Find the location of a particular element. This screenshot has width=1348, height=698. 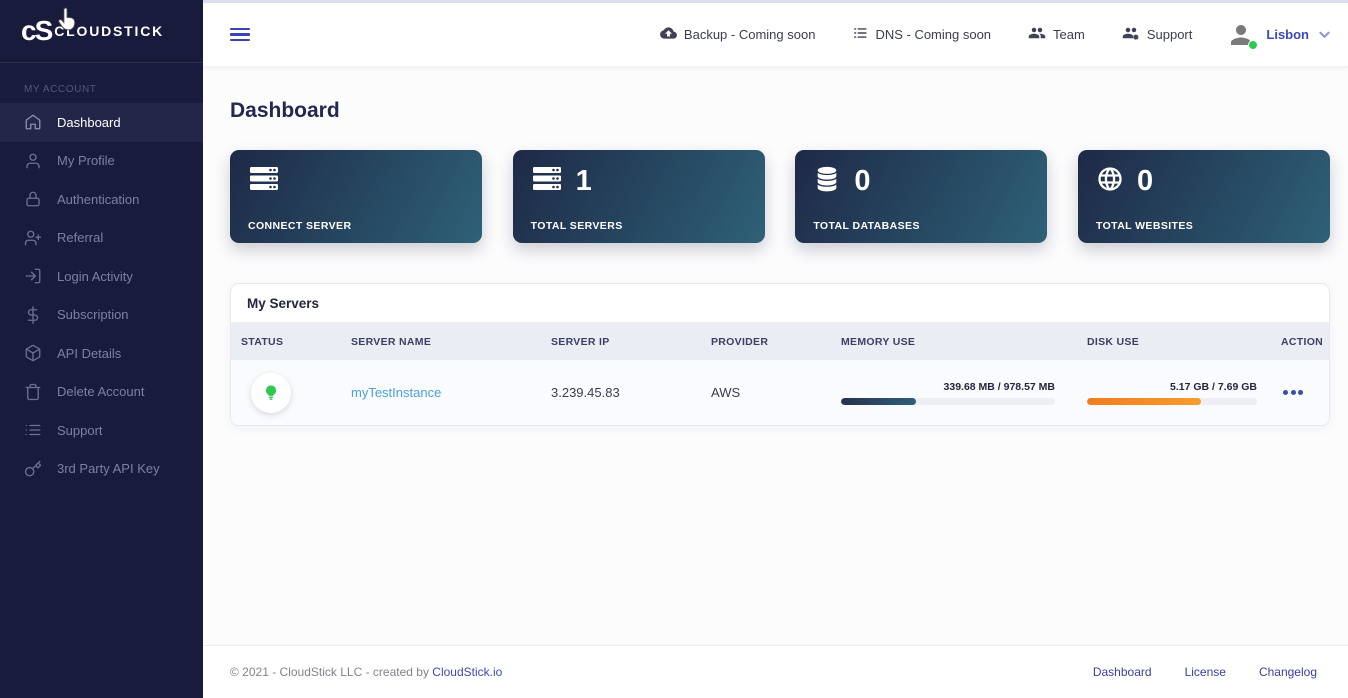

server-ip-cell: 3.239.45.83 is located at coordinates (585, 392).